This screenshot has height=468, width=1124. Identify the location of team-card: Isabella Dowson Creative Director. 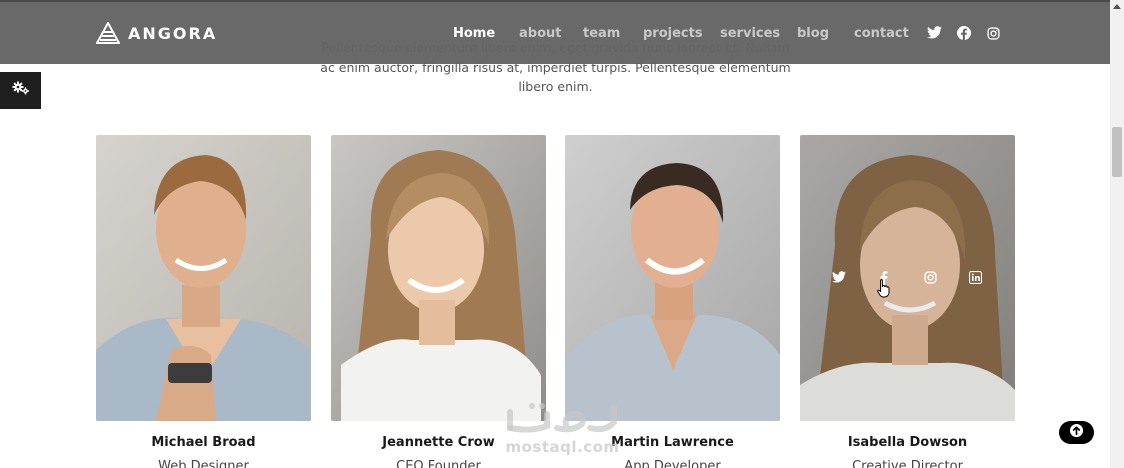
(907, 301).